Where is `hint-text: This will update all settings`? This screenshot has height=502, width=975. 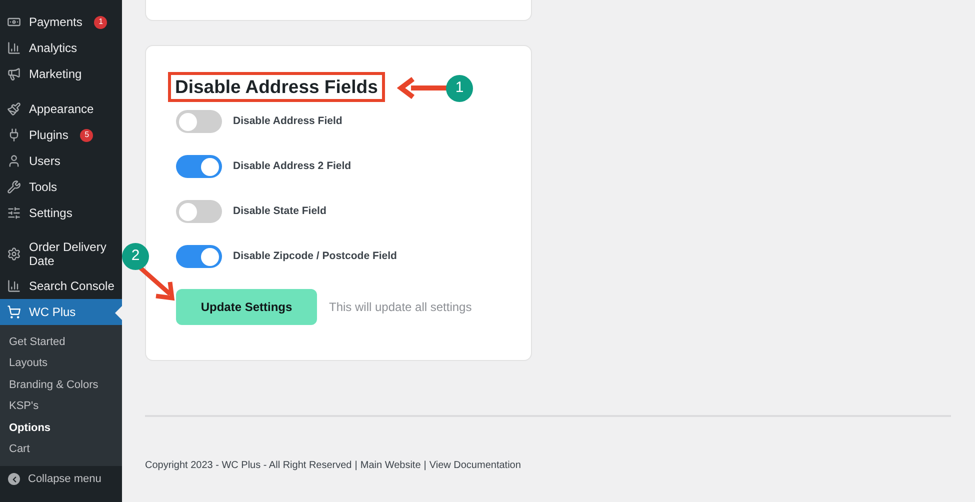
hint-text: This will update all settings is located at coordinates (400, 307).